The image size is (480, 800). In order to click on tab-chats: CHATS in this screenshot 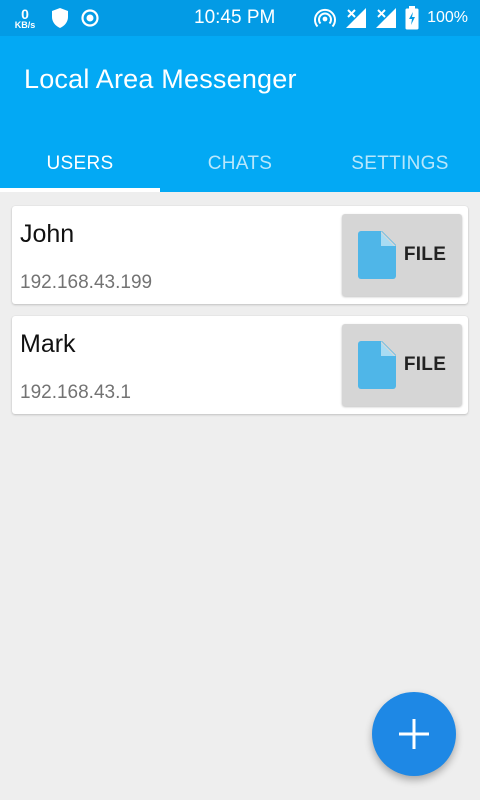, I will do `click(240, 164)`.